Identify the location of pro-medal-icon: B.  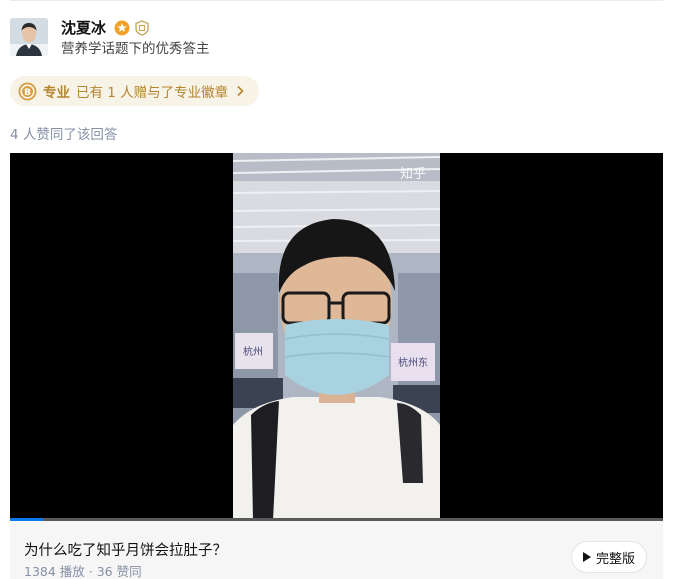
(27, 91).